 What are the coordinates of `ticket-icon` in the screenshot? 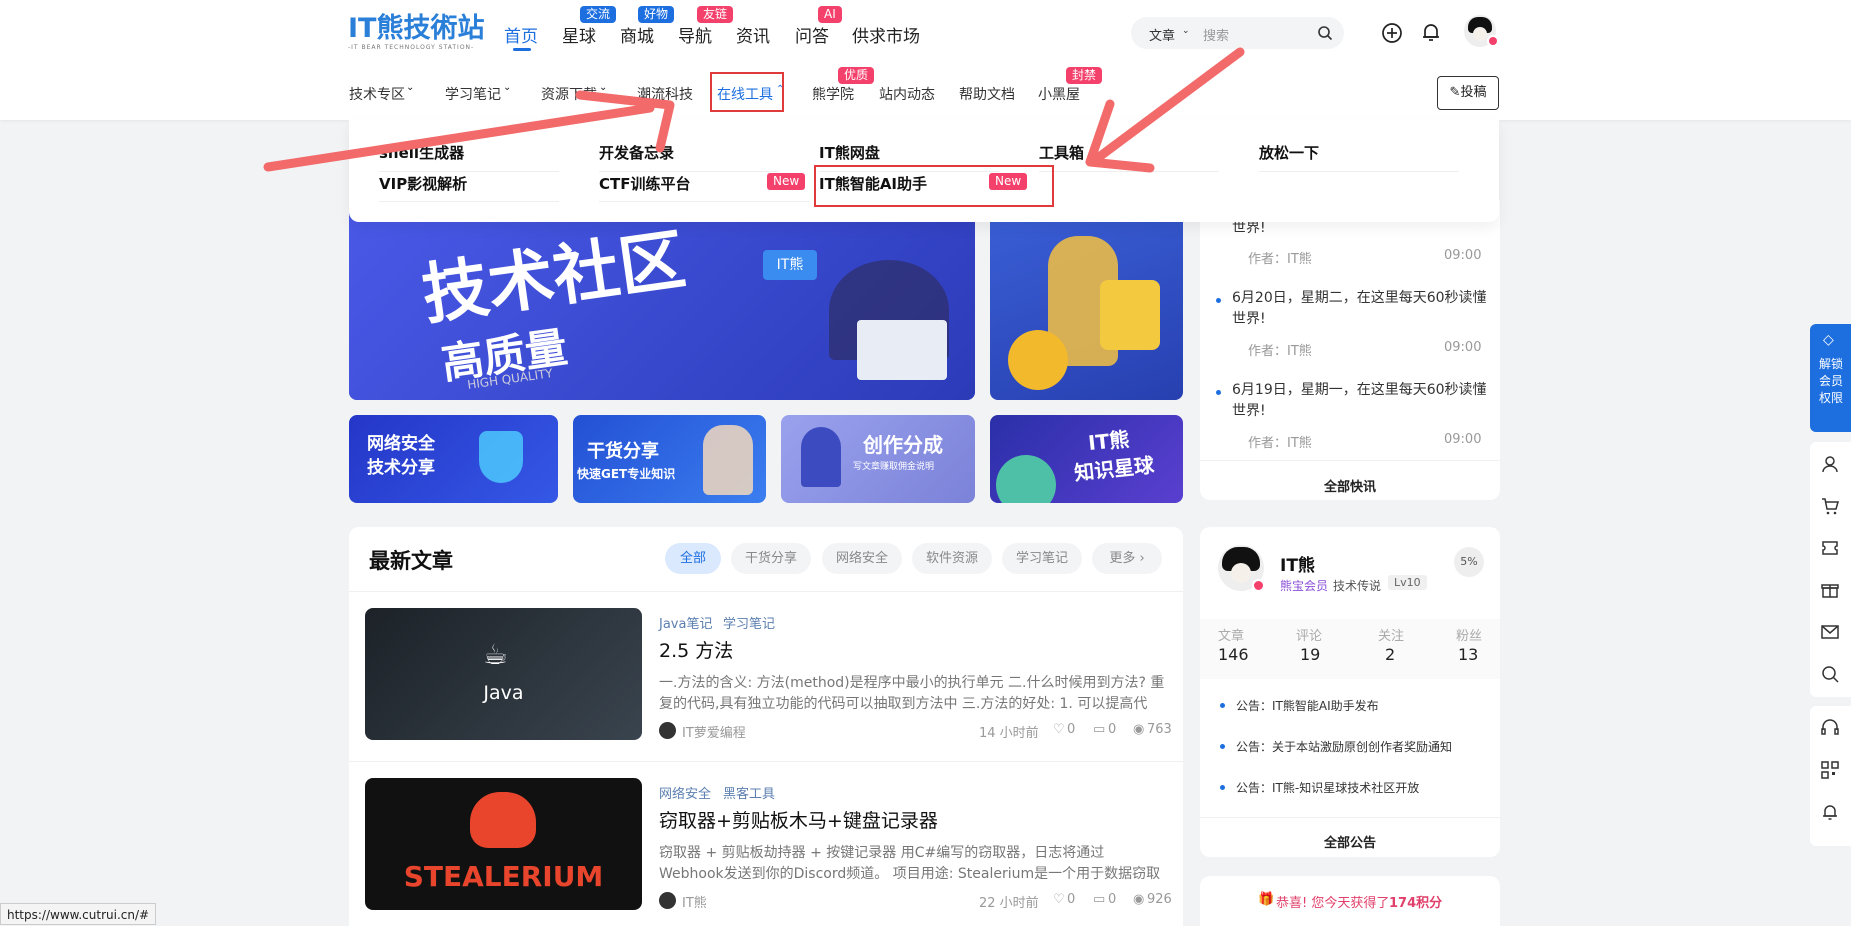 It's located at (1830, 548).